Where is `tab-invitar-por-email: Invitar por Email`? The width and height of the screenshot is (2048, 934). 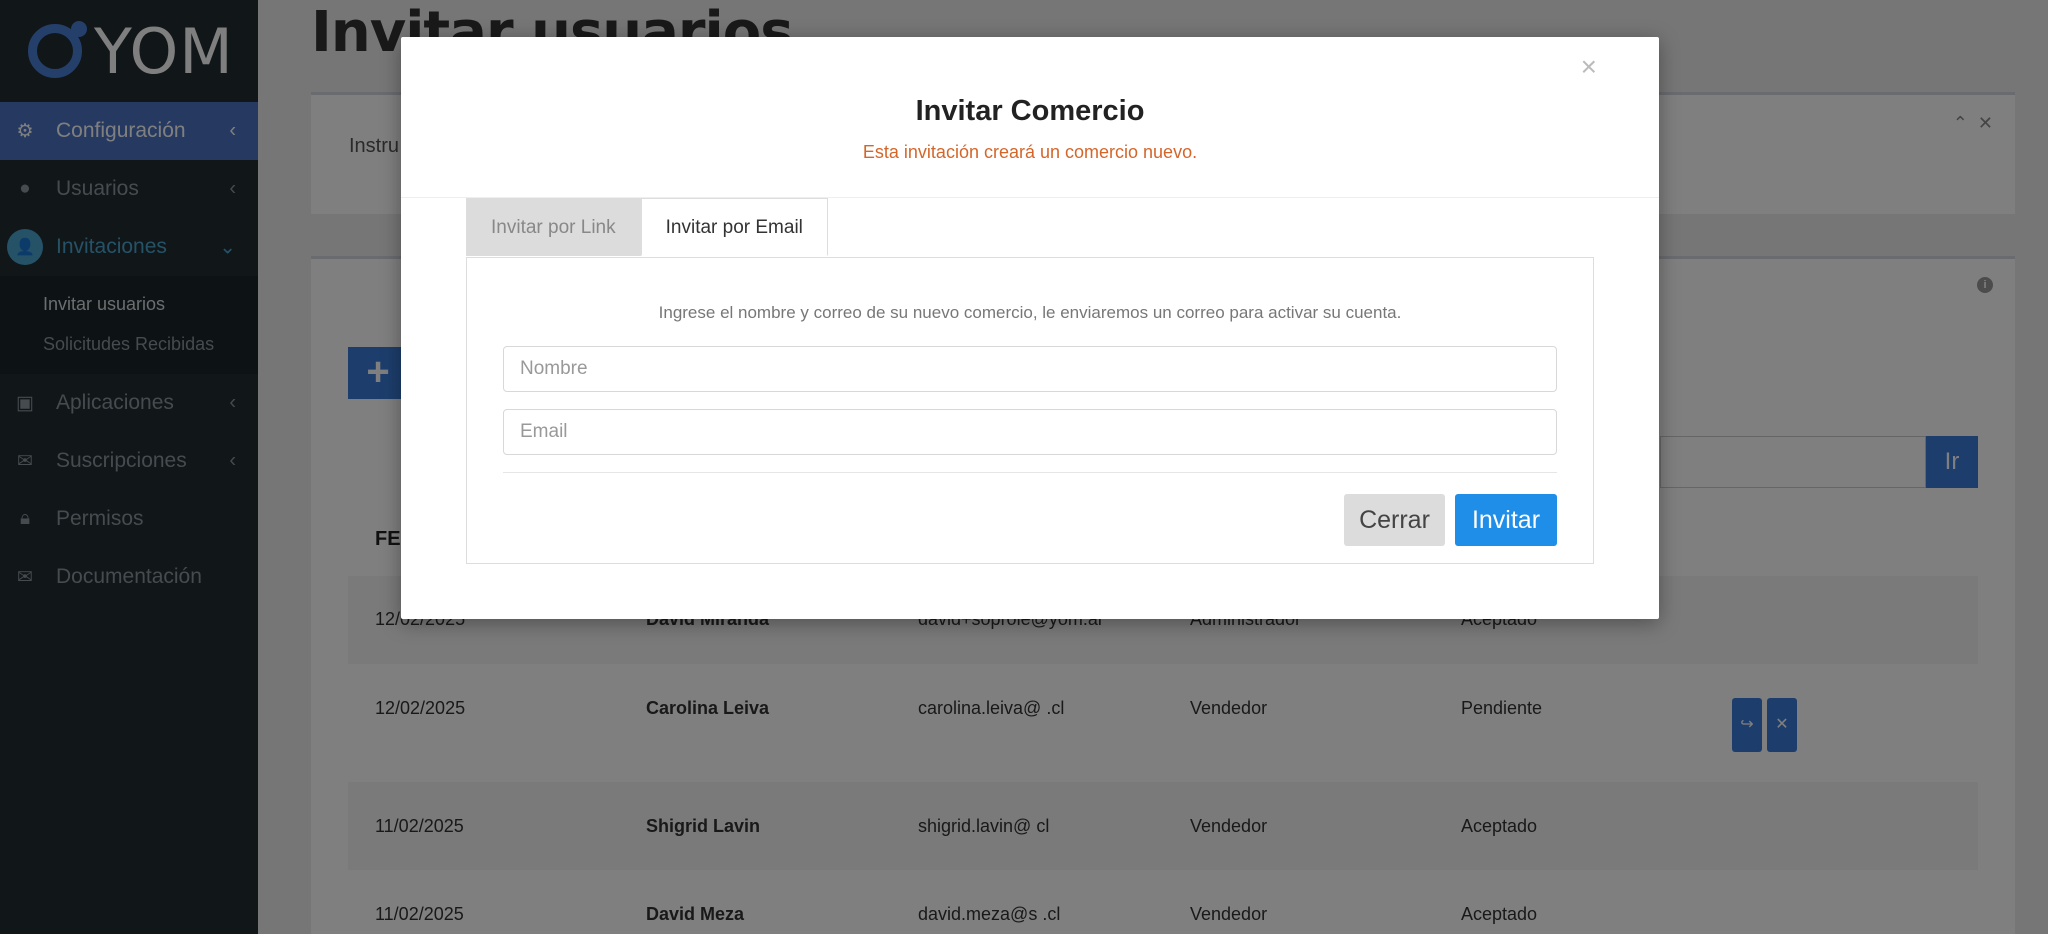
tab-invitar-por-email: Invitar por Email is located at coordinates (734, 227).